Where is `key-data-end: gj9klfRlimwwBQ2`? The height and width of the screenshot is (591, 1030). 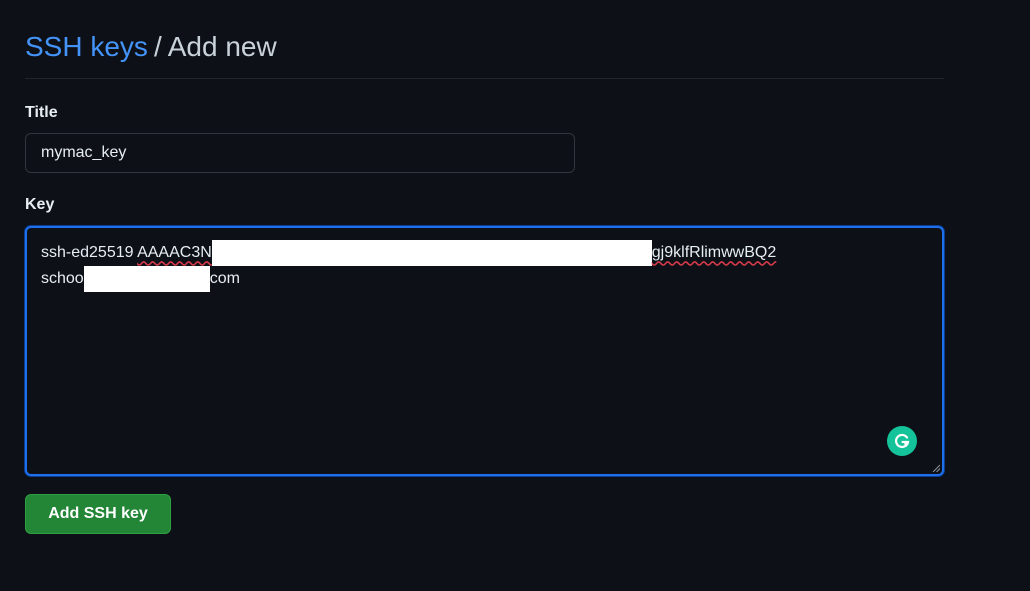
key-data-end: gj9klfRlimwwBQ2 is located at coordinates (714, 253).